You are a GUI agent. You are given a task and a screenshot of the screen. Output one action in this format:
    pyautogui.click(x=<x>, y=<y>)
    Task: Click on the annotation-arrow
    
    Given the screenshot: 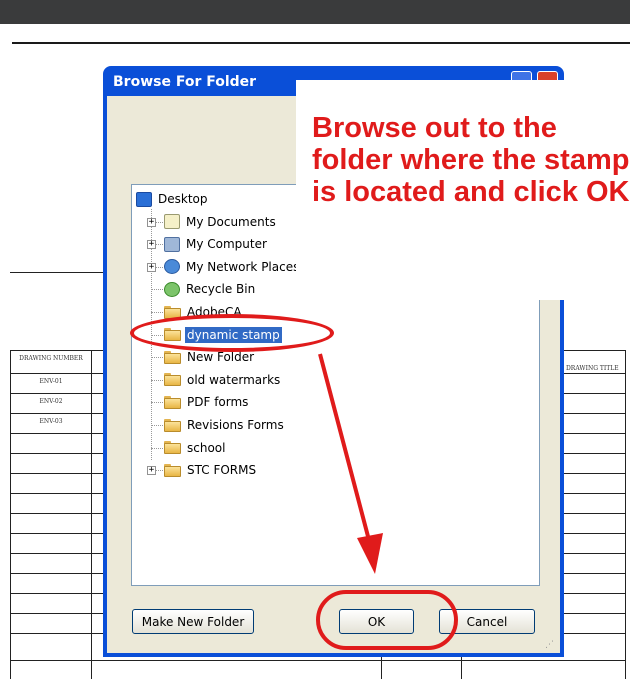 What is the action you would take?
    pyautogui.click(x=350, y=463)
    